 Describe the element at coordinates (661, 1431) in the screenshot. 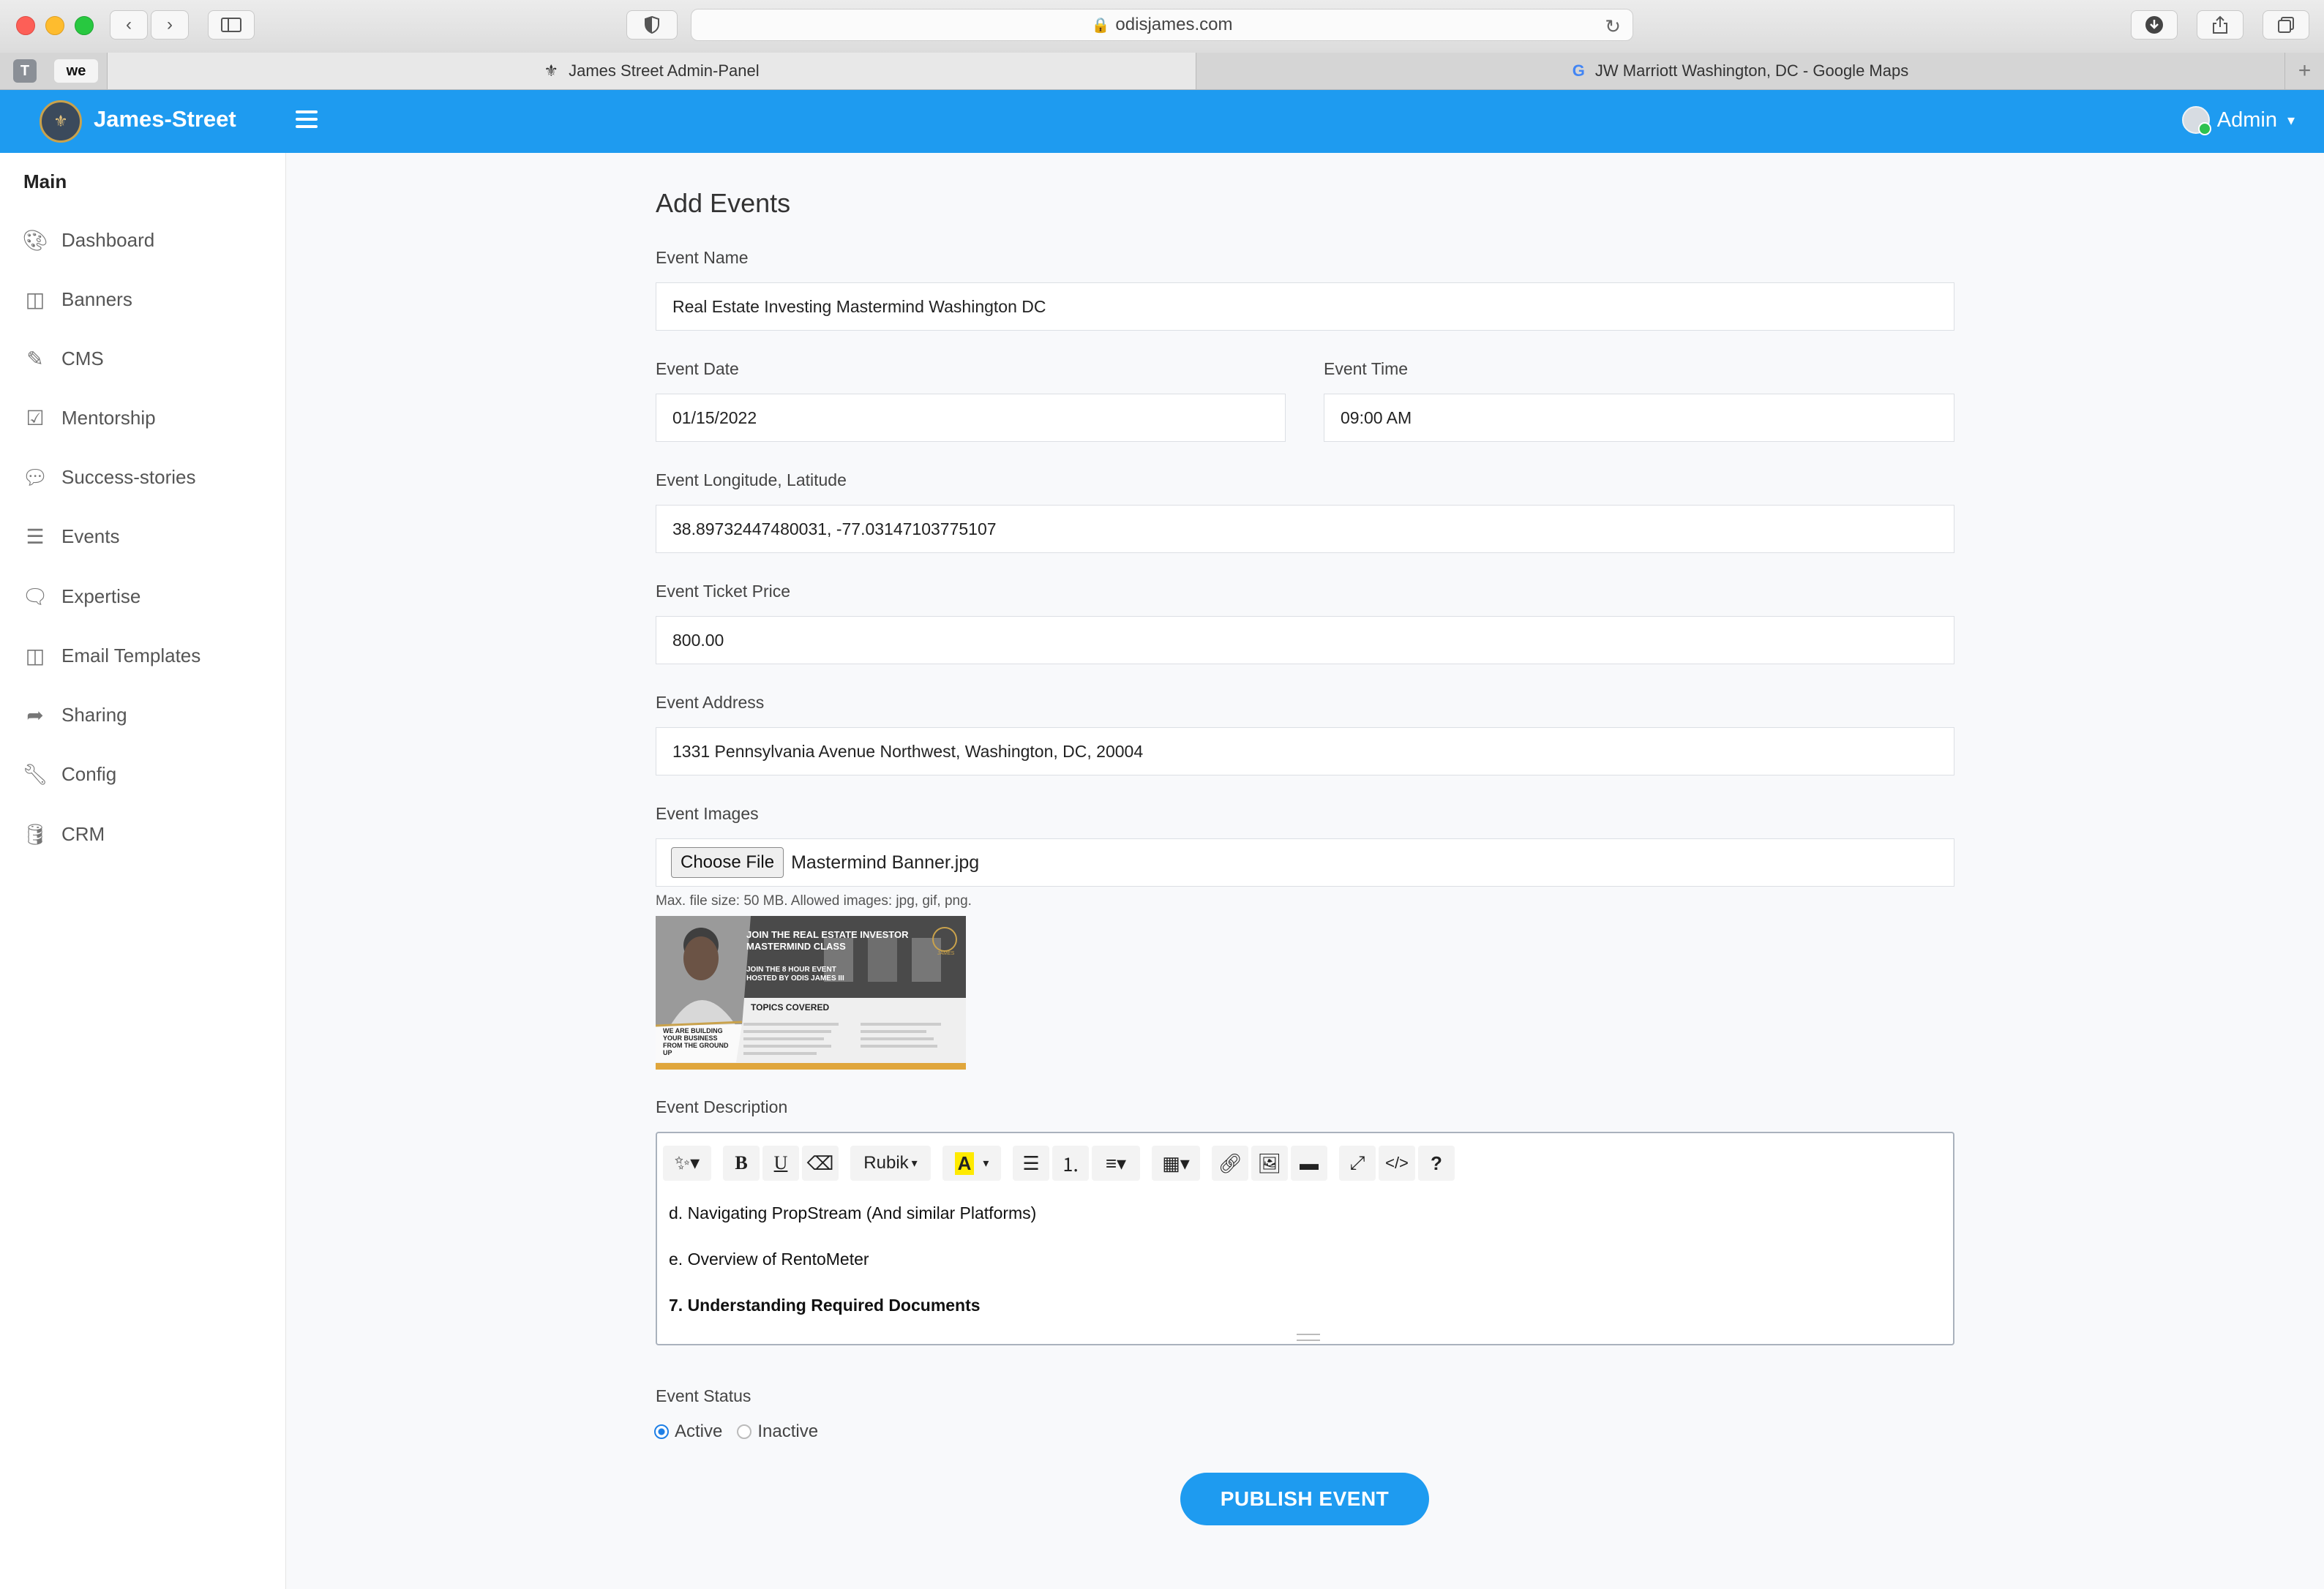

I see `active-radio` at that location.